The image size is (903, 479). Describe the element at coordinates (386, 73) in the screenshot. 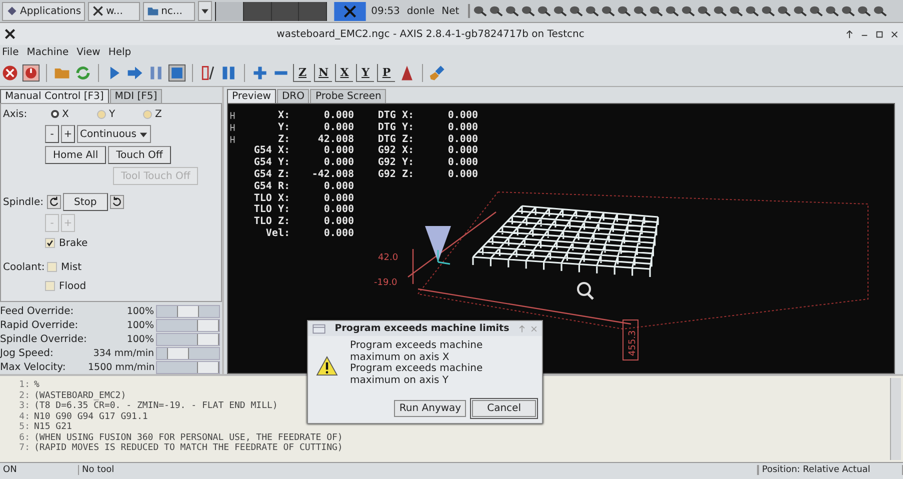

I see `view-button: P` at that location.